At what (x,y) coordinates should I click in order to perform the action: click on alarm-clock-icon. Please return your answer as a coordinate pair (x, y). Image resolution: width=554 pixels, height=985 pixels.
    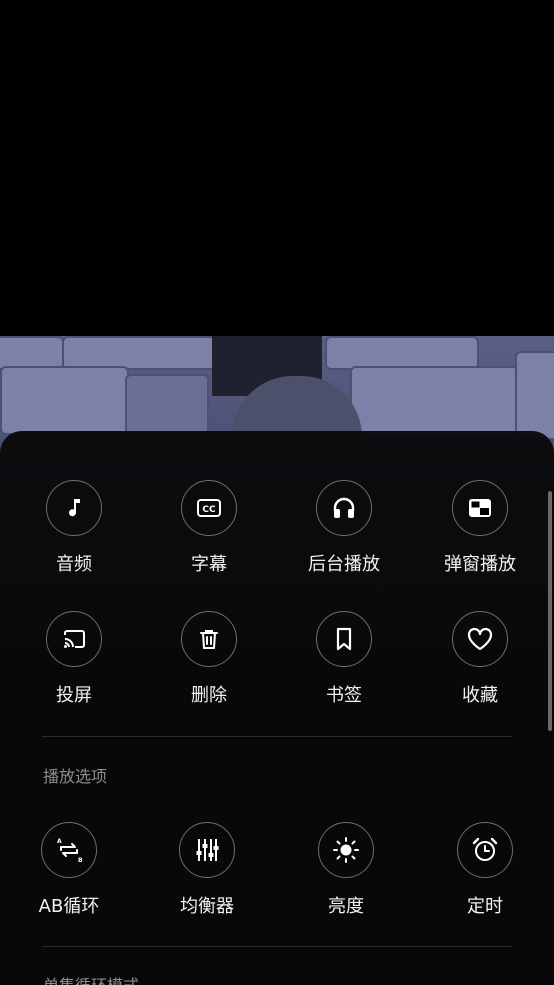
    Looking at the image, I should click on (485, 850).